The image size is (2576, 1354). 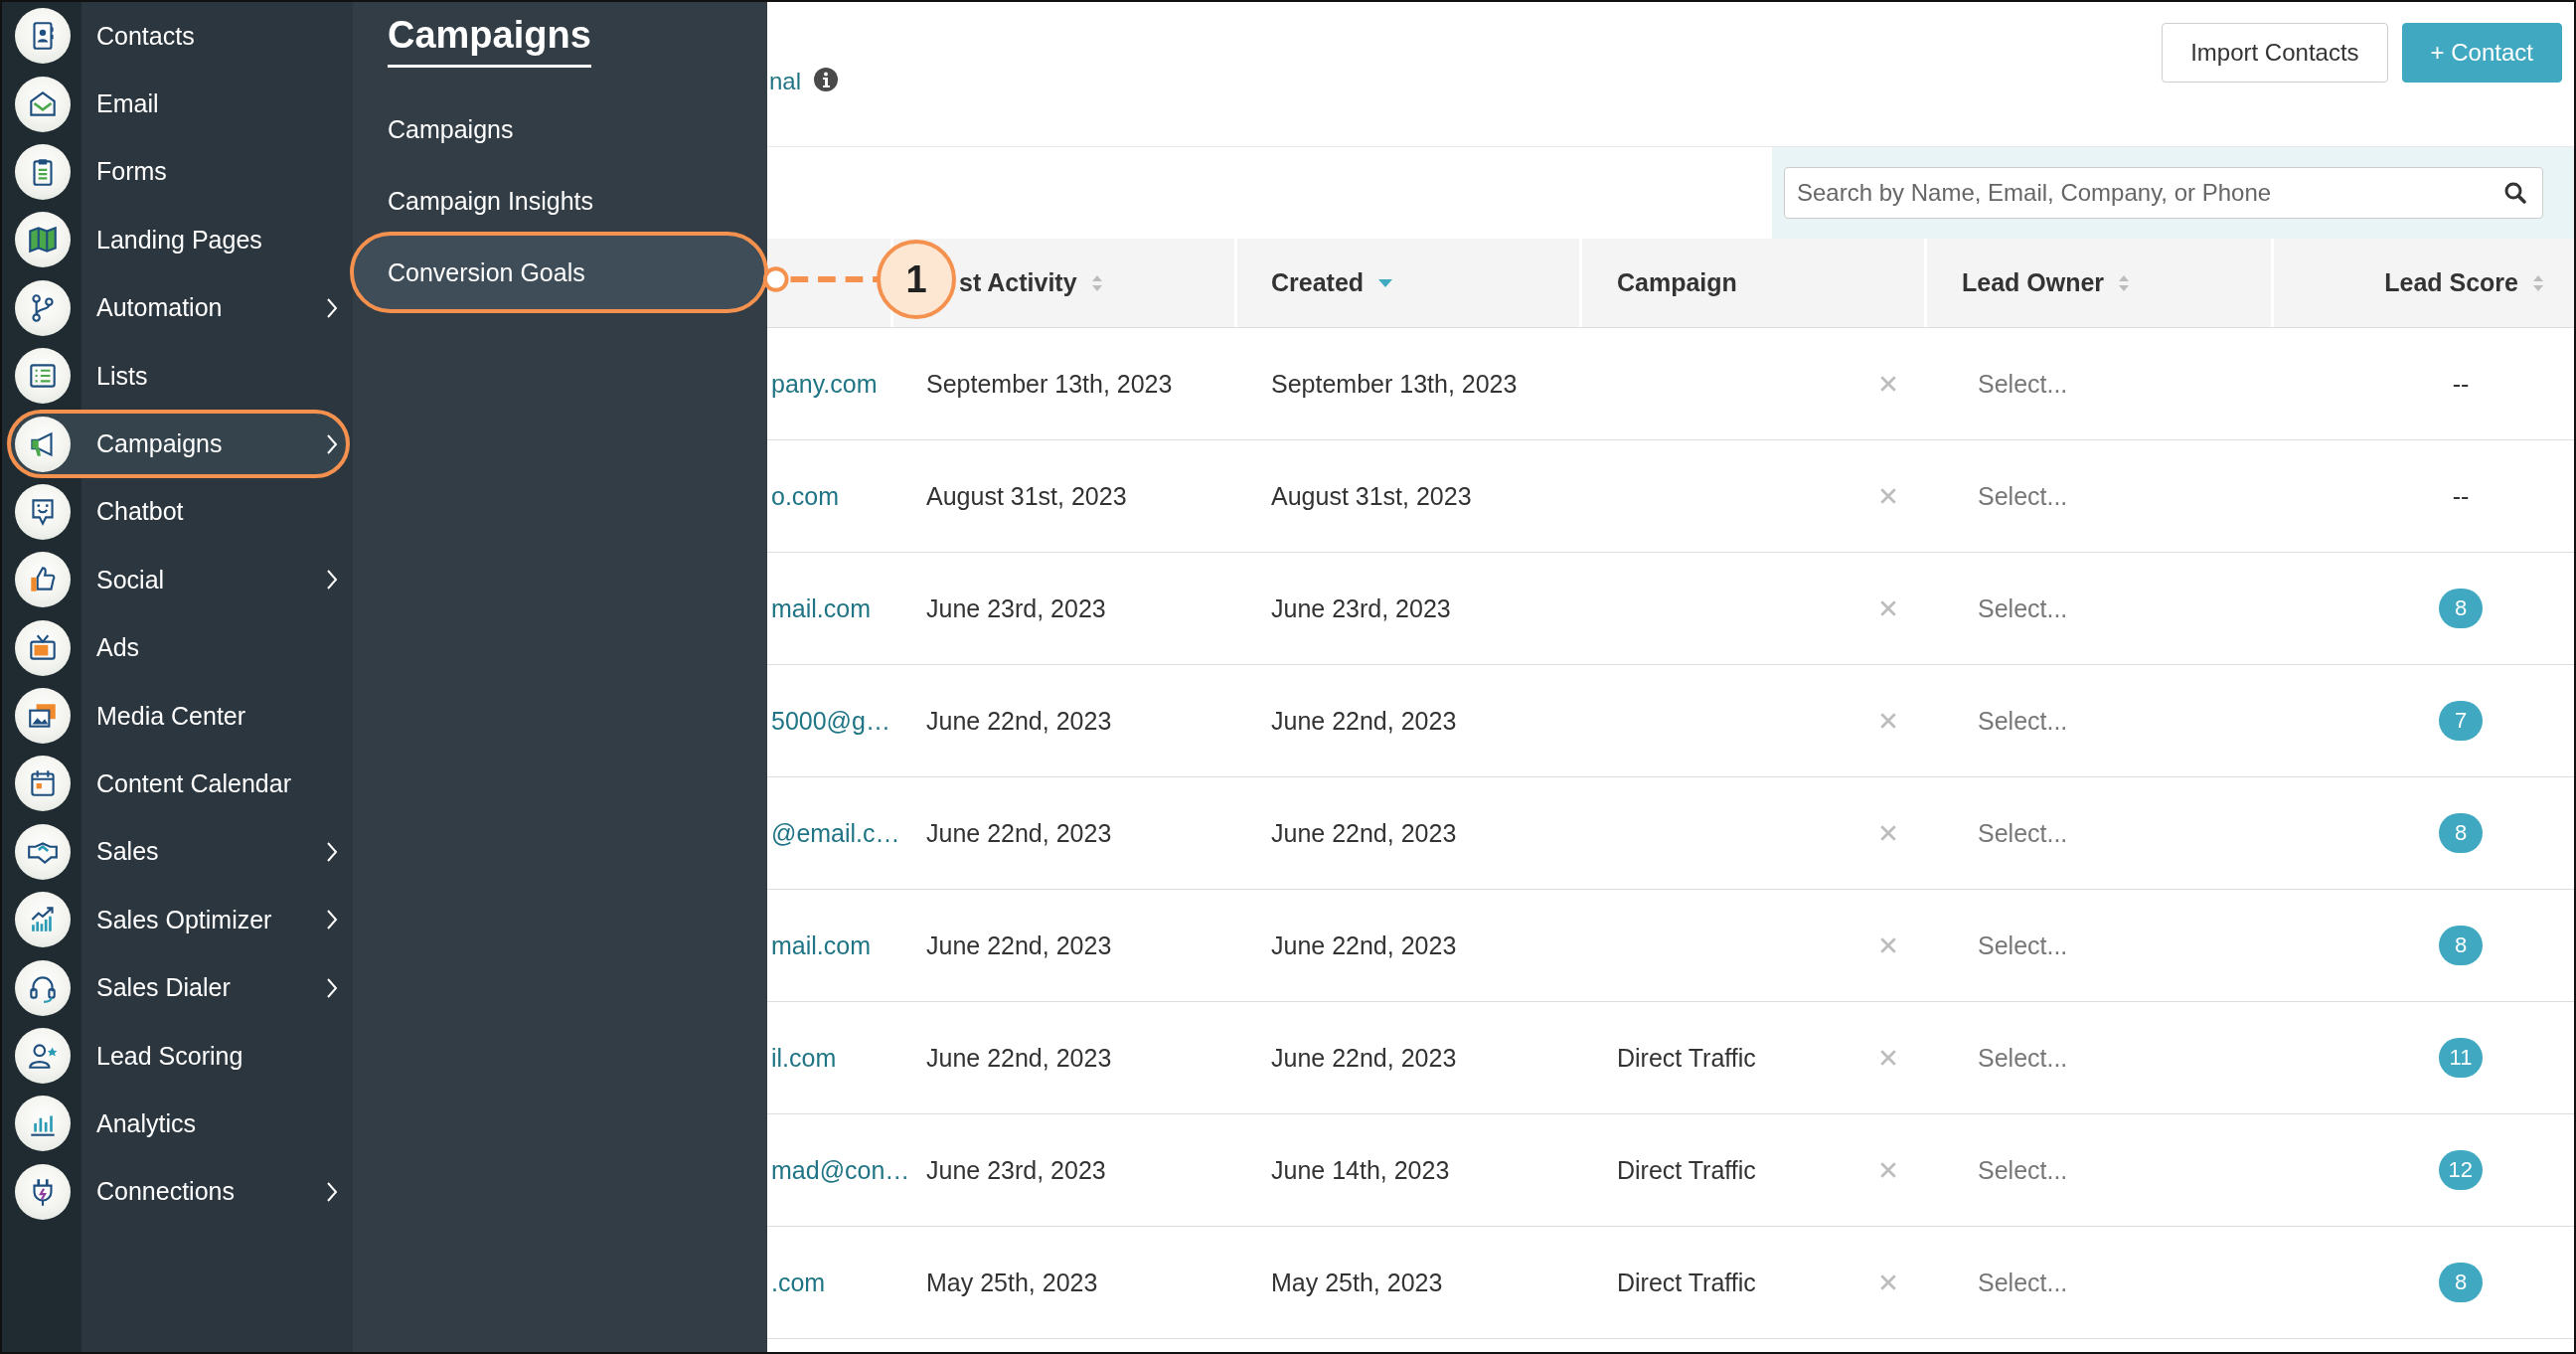 What do you see at coordinates (798, 1282) in the screenshot?
I see `email-link: .com` at bounding box center [798, 1282].